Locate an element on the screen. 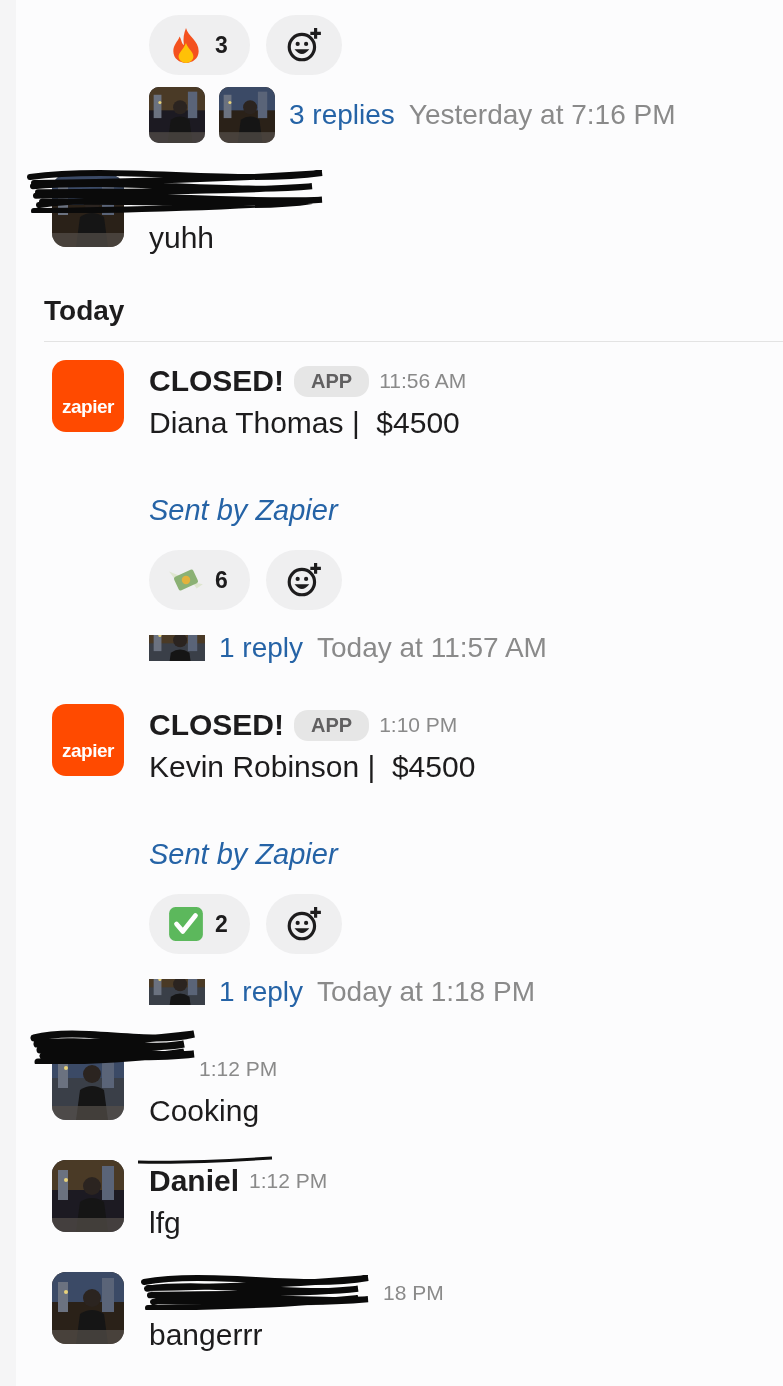 The width and height of the screenshot is (783, 1386). thread-time: Yesterday at 7:16 PM is located at coordinates (542, 115).